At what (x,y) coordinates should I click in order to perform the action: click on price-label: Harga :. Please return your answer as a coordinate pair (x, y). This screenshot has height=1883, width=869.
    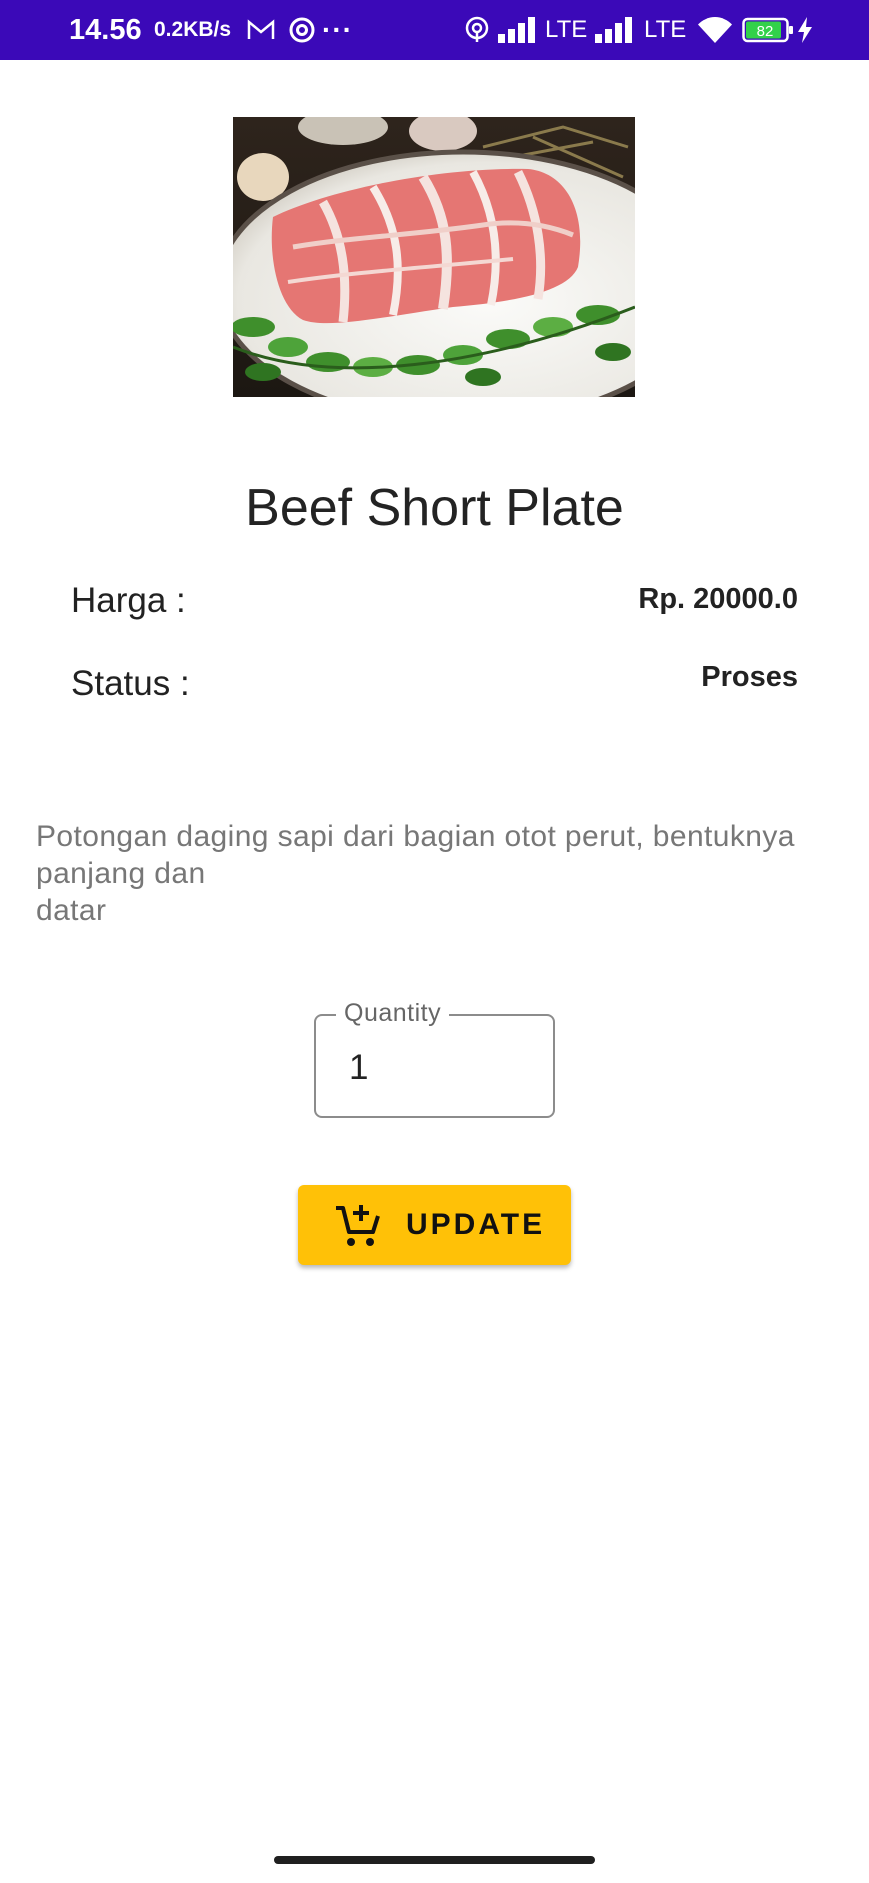
    Looking at the image, I should click on (128, 600).